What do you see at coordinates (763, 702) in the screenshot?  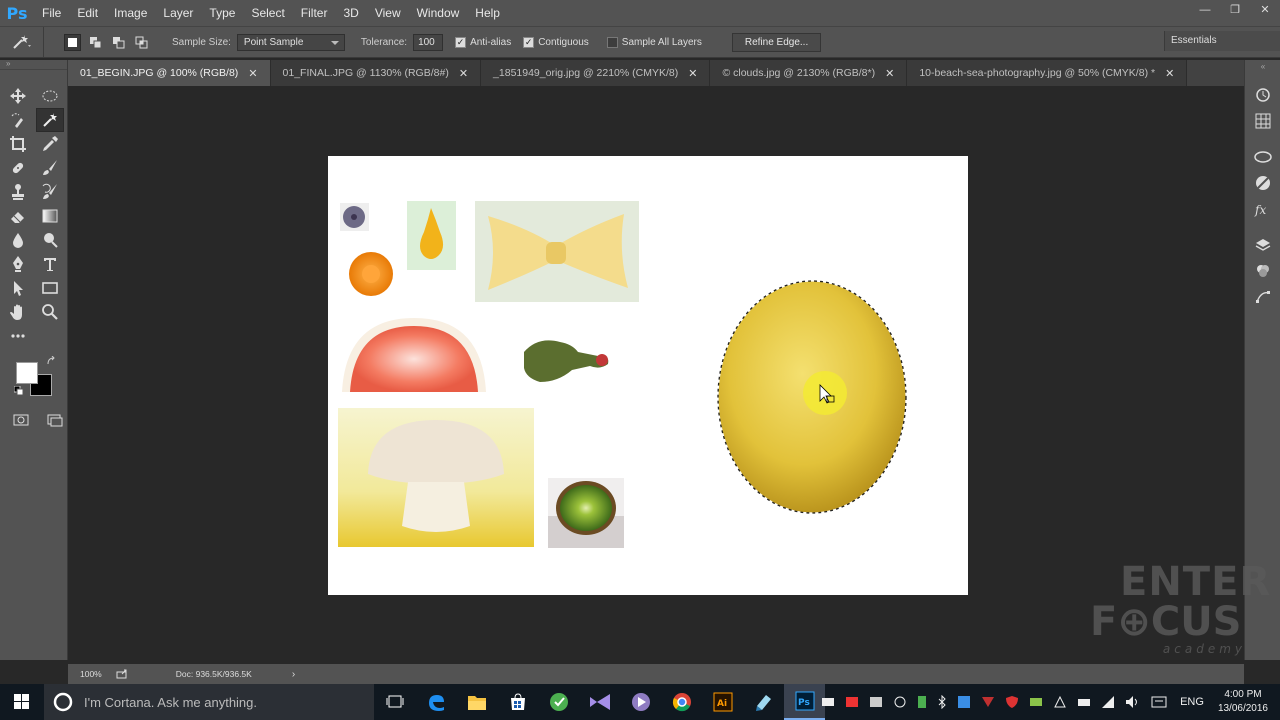 I see `paint-app-icon` at bounding box center [763, 702].